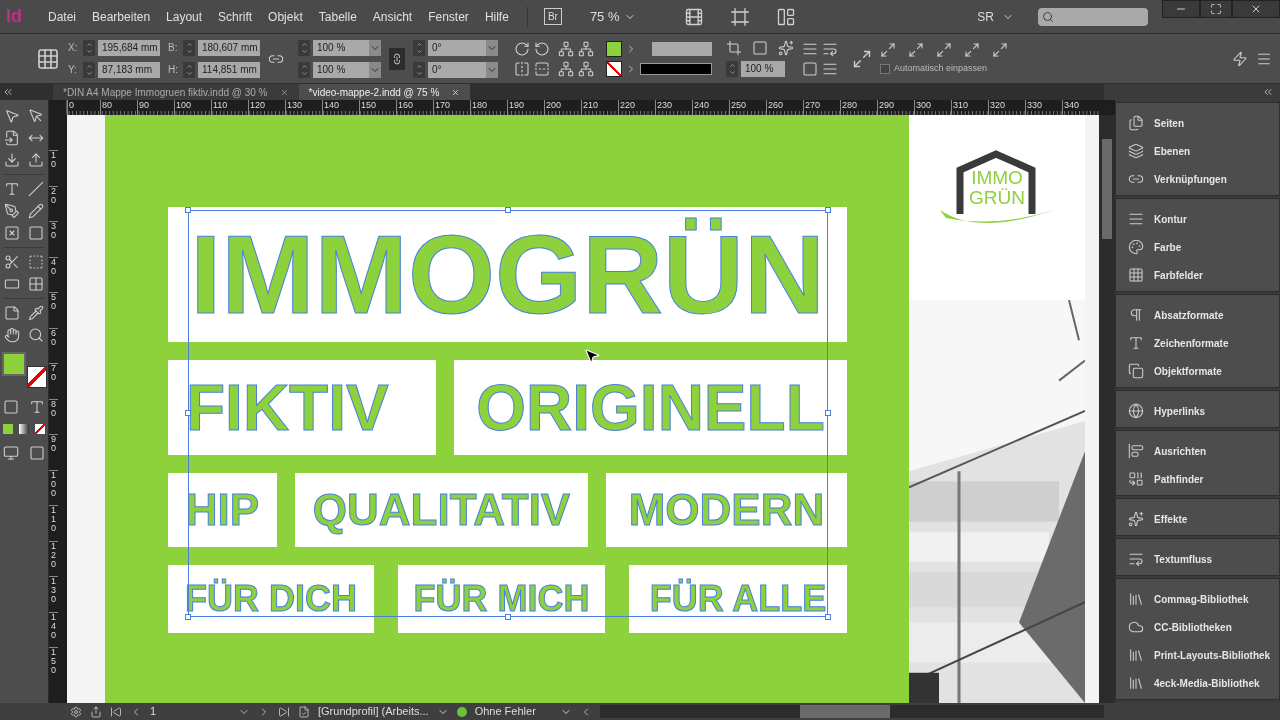  Describe the element at coordinates (995, 16) in the screenshot. I see `workspace-dropdown: SR` at that location.